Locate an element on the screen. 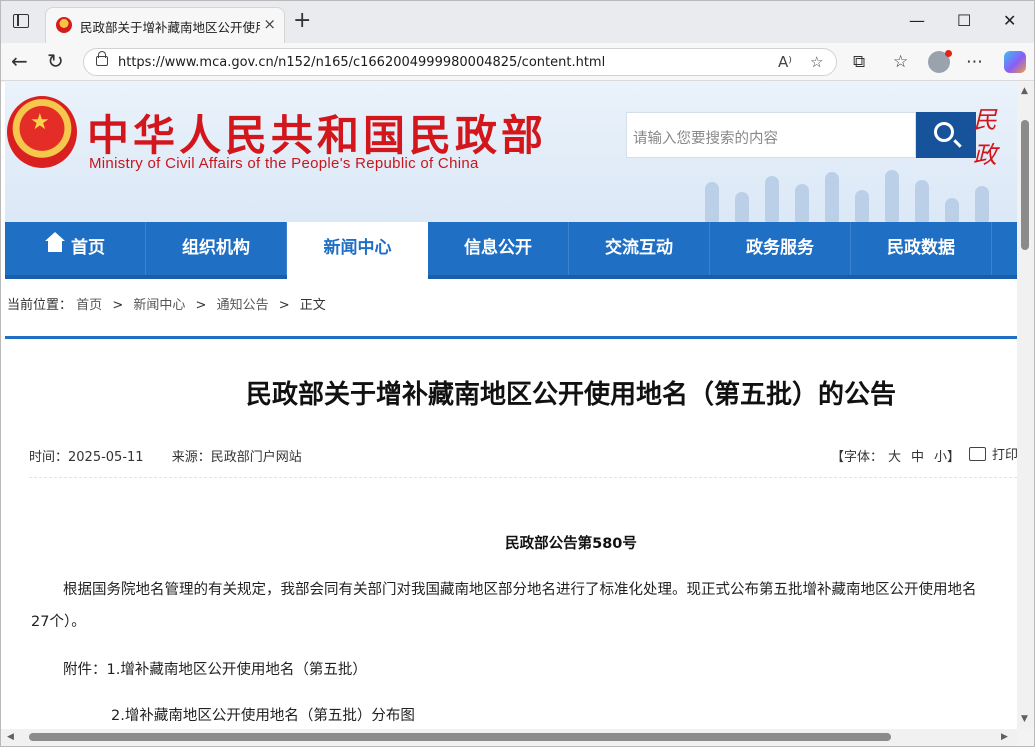 This screenshot has height=747, width=1035. print-label: 打印 is located at coordinates (1004, 455).